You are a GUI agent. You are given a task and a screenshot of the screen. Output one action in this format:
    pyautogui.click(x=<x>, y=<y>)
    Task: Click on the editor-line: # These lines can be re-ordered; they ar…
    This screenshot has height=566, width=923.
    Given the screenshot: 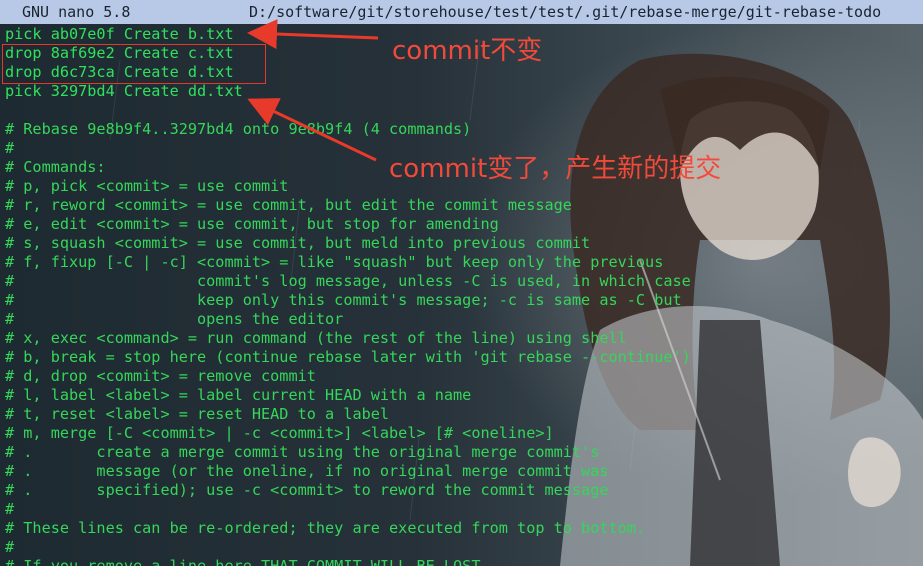 What is the action you would take?
    pyautogui.click(x=464, y=528)
    